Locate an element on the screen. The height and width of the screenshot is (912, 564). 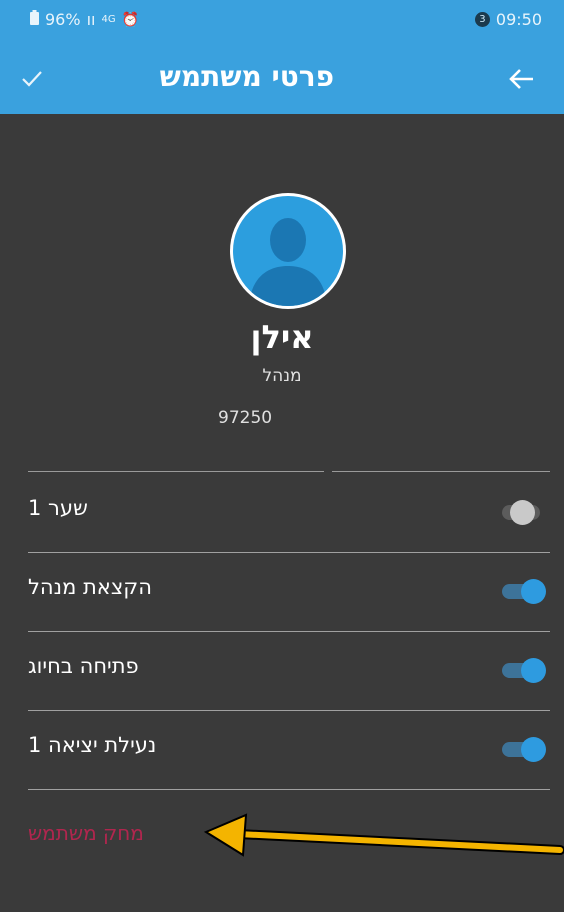
back-button is located at coordinates (522, 79).